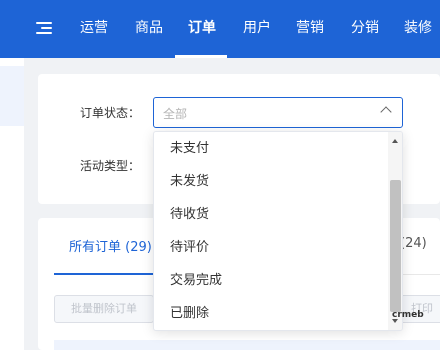  What do you see at coordinates (12, 96) in the screenshot?
I see `sidebar-selected-item` at bounding box center [12, 96].